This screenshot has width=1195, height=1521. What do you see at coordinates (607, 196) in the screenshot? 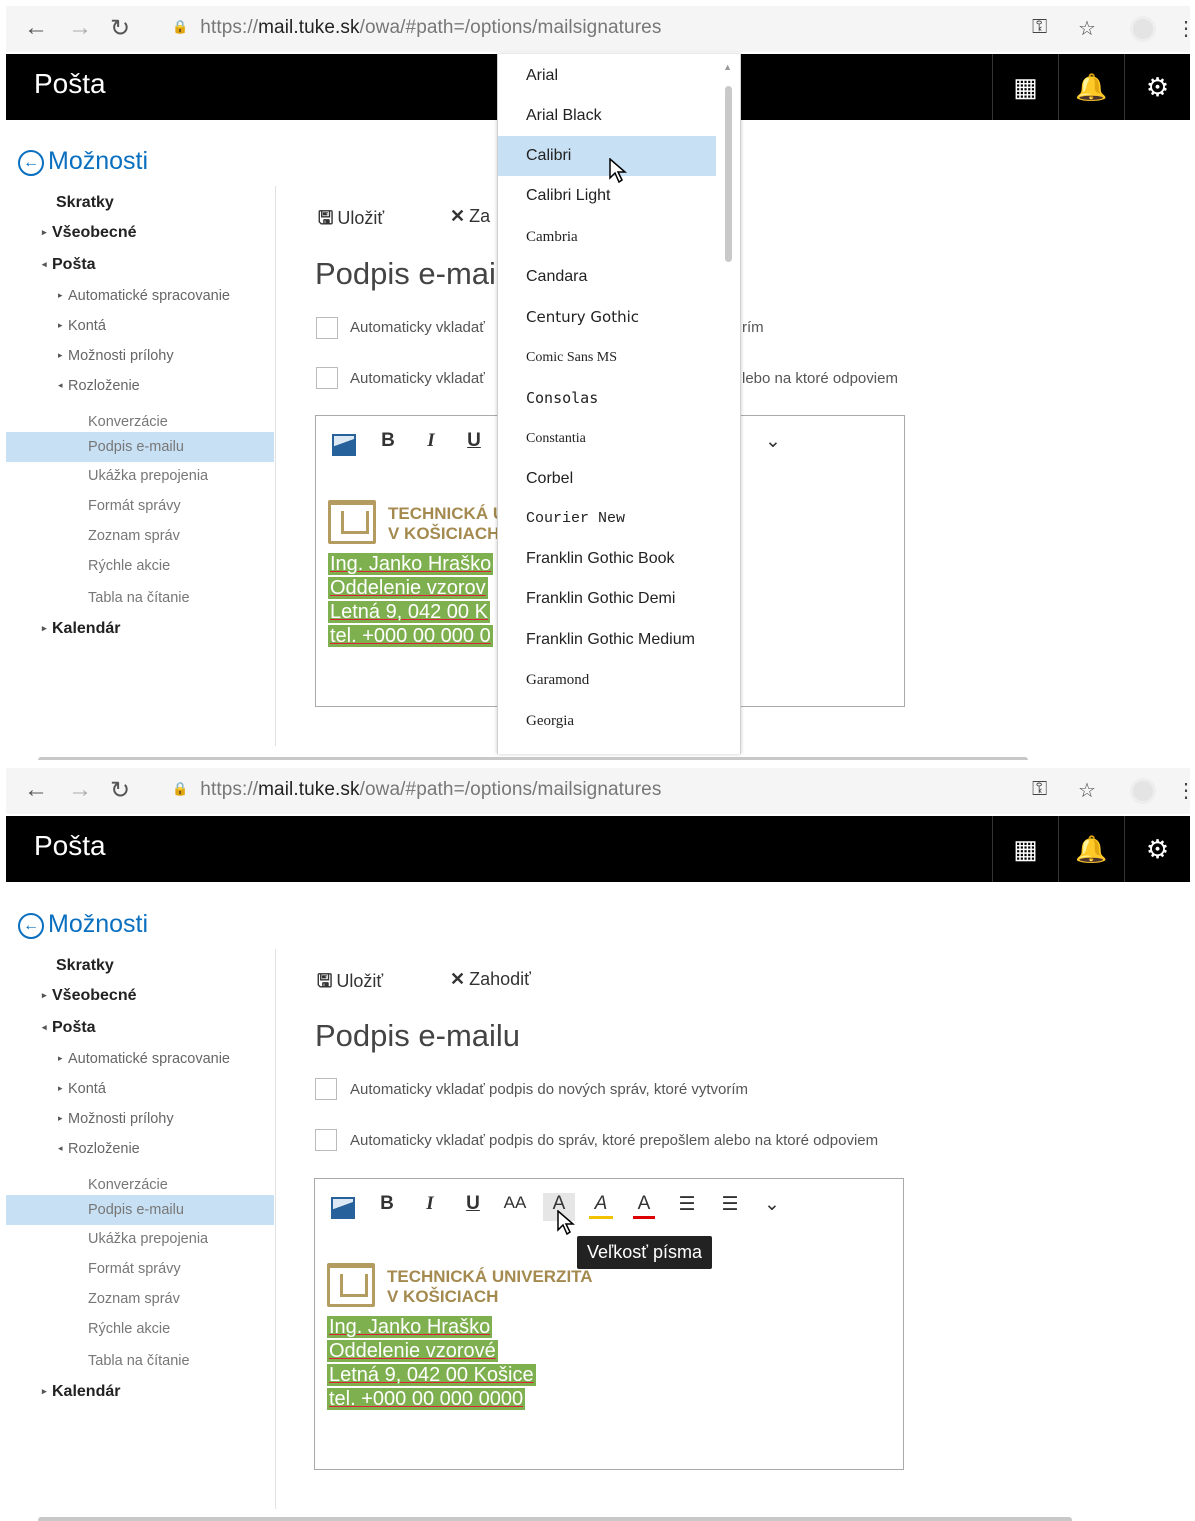
I see `font-option-calibri-light: Calibri Light` at bounding box center [607, 196].